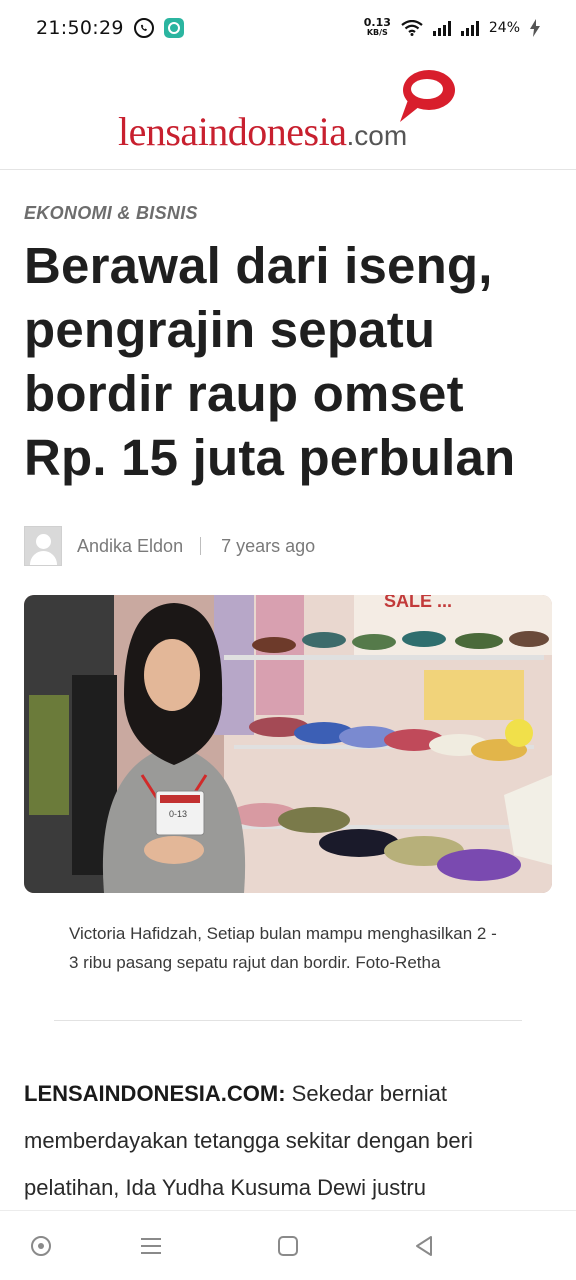 The width and height of the screenshot is (576, 1280). What do you see at coordinates (41, 1246) in the screenshot?
I see `assistant-icon` at bounding box center [41, 1246].